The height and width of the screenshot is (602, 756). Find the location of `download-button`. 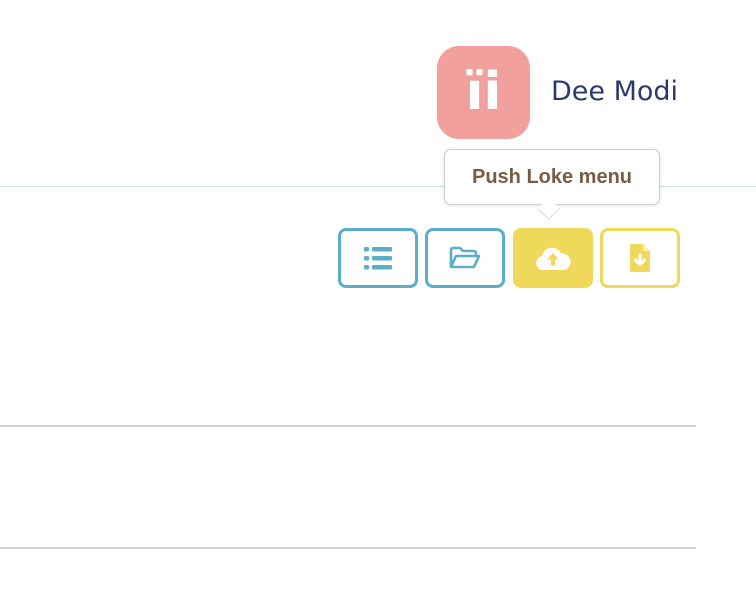

download-button is located at coordinates (640, 258).